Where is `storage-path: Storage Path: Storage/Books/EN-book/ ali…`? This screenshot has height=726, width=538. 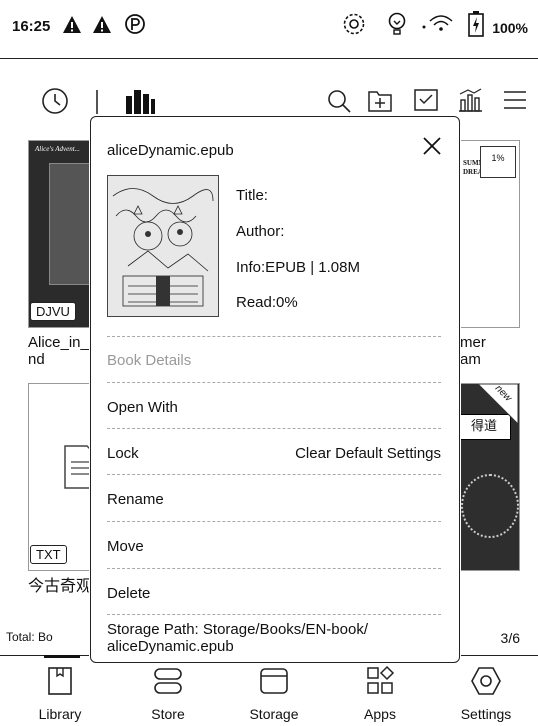
storage-path: Storage Path: Storage/Books/EN-book/ ali… is located at coordinates (274, 638).